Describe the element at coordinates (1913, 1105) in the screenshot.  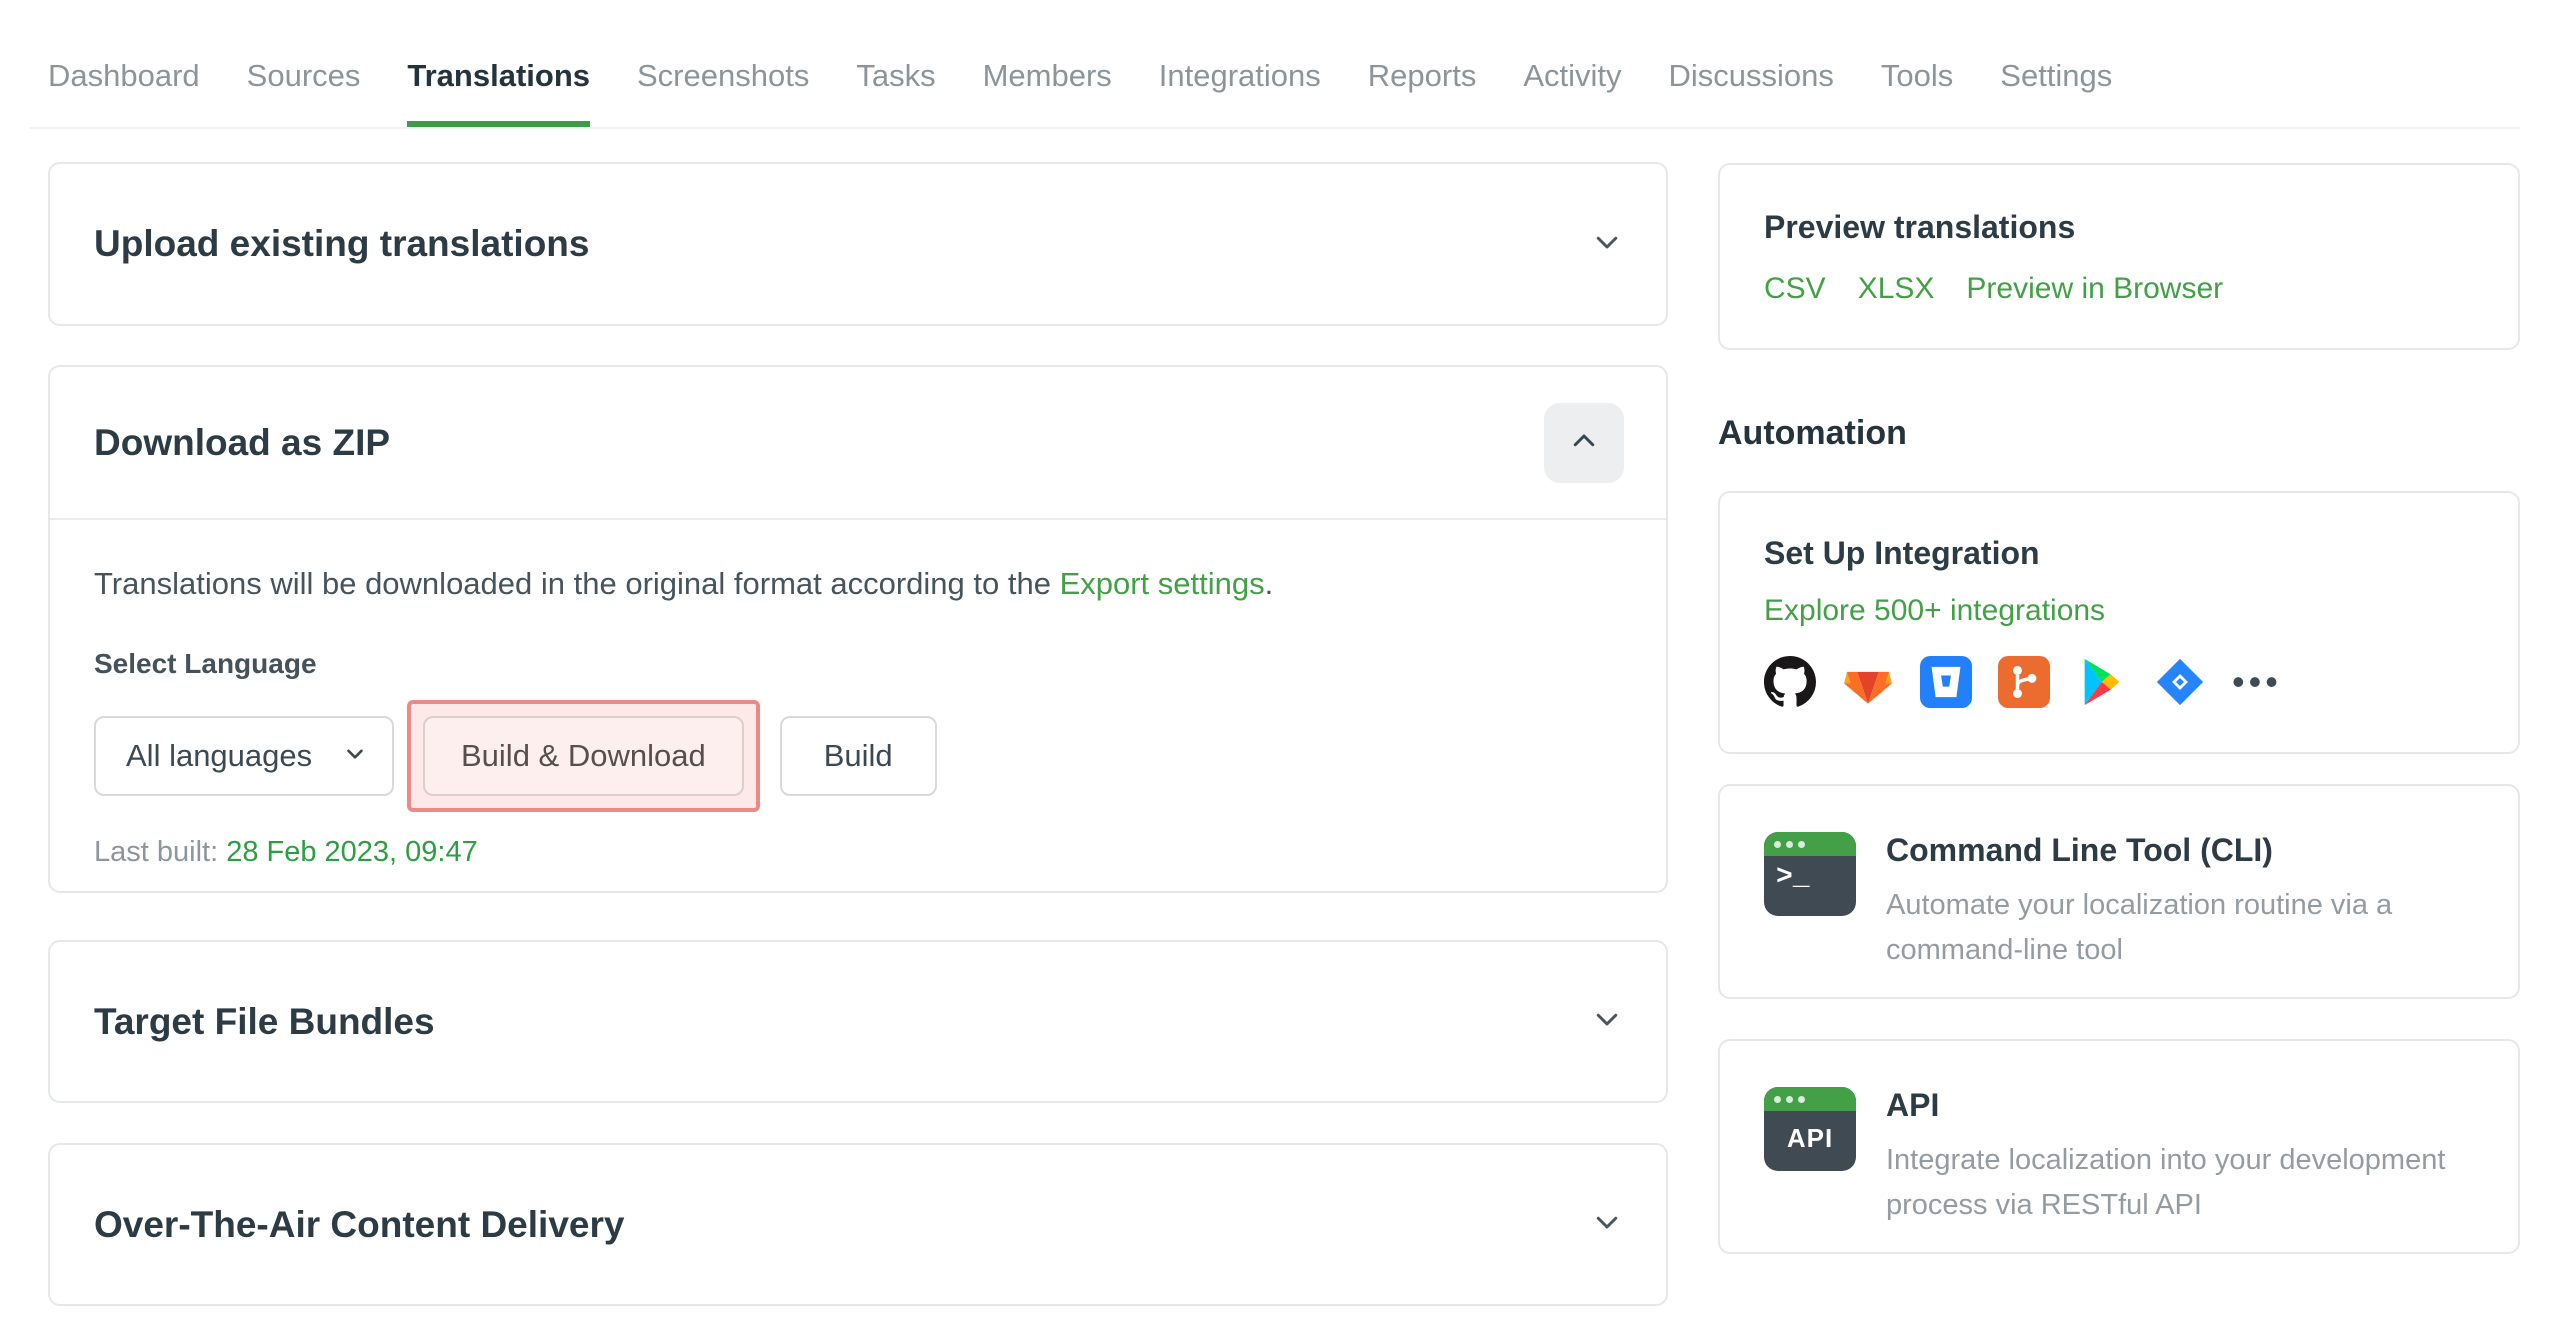
I see `api-card-title: API` at that location.